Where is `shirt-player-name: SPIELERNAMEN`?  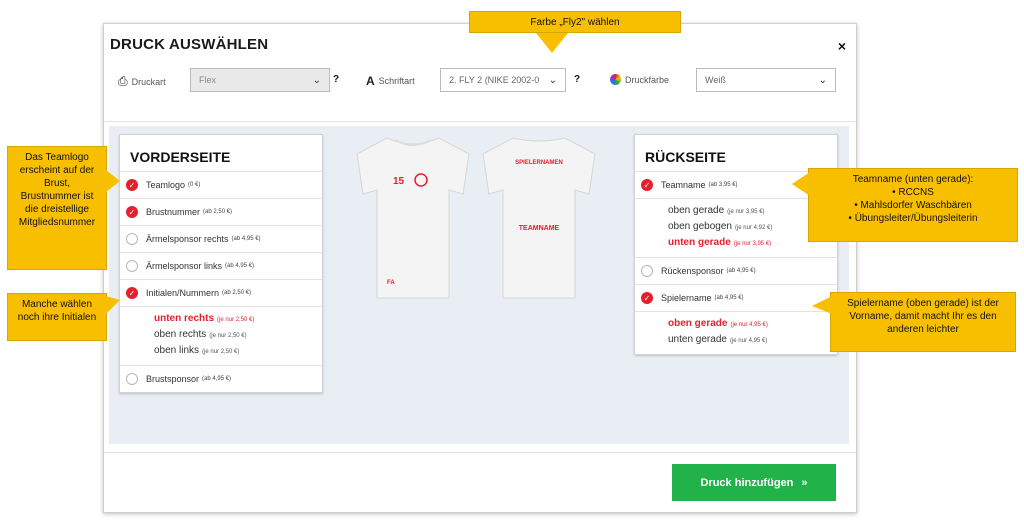 shirt-player-name: SPIELERNAMEN is located at coordinates (539, 163).